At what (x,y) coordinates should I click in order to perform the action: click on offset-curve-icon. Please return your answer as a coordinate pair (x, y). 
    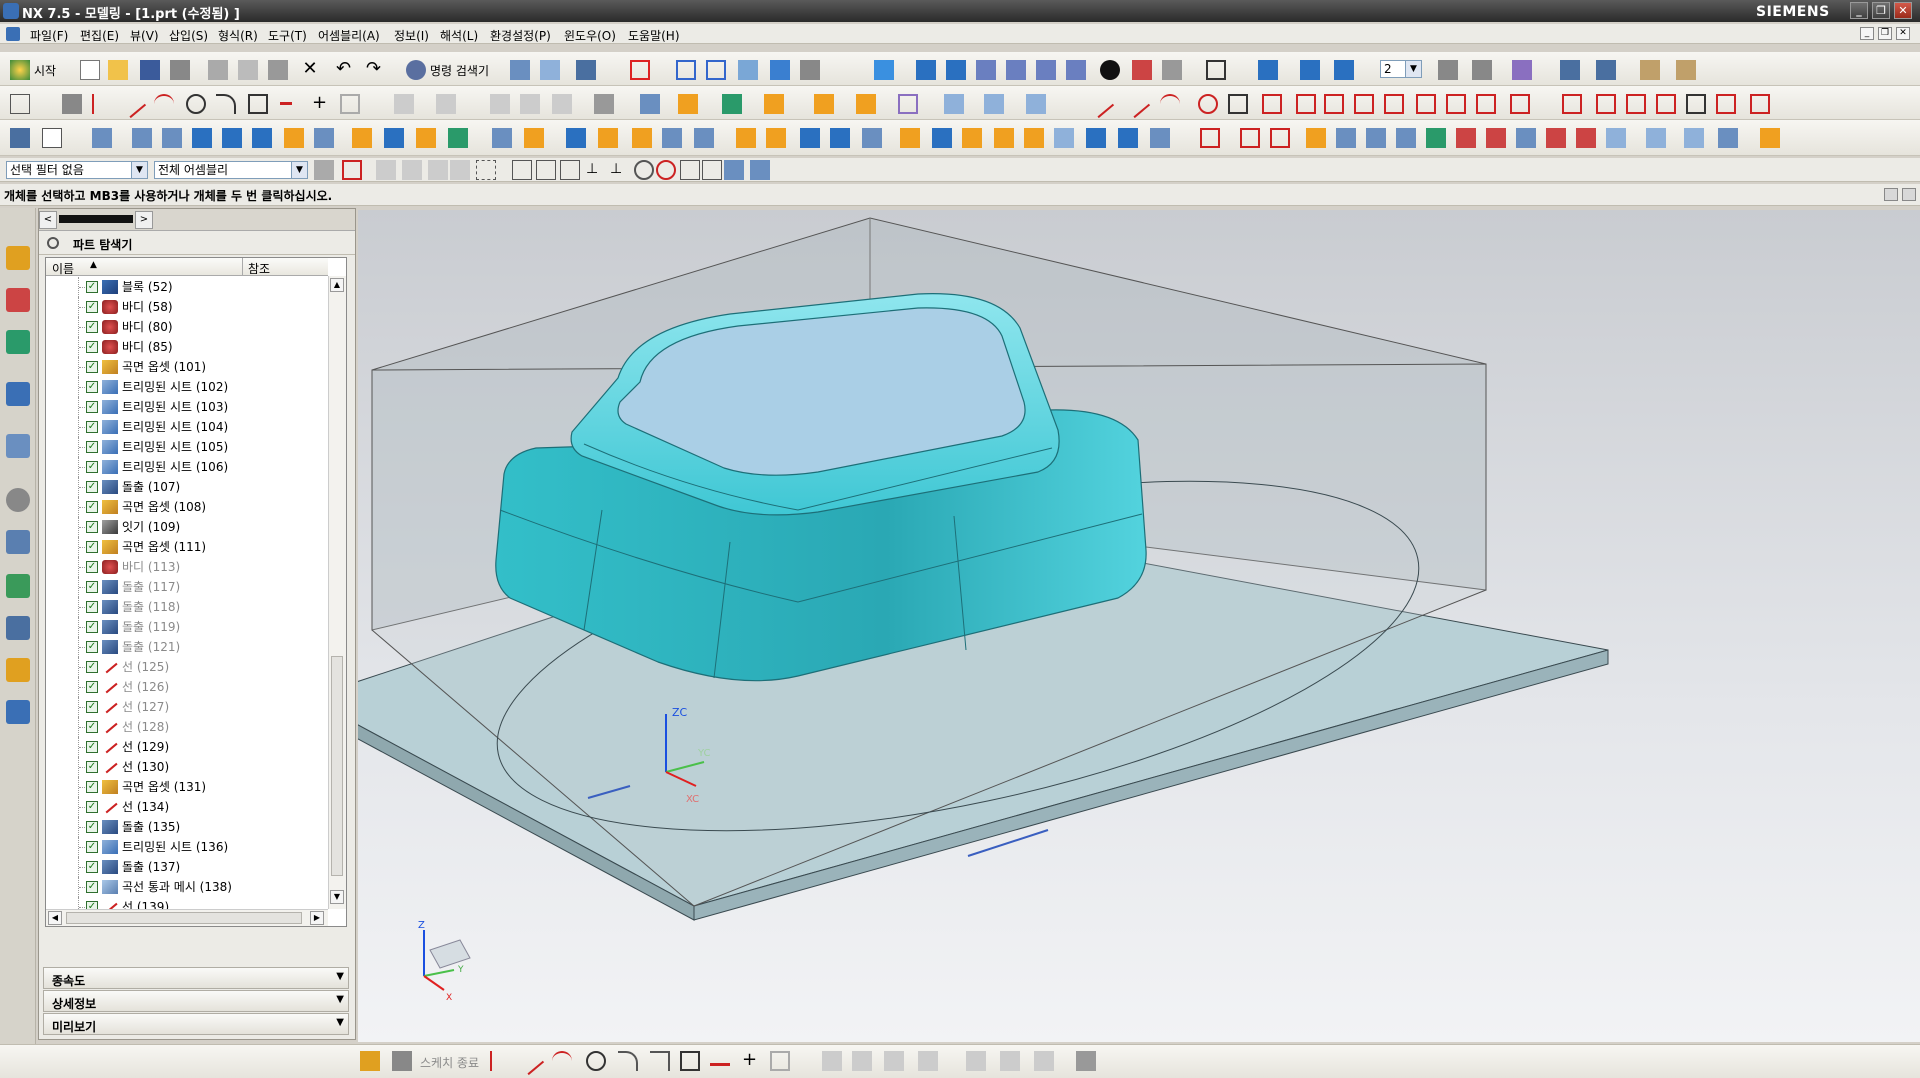
    Looking at the image, I should click on (530, 104).